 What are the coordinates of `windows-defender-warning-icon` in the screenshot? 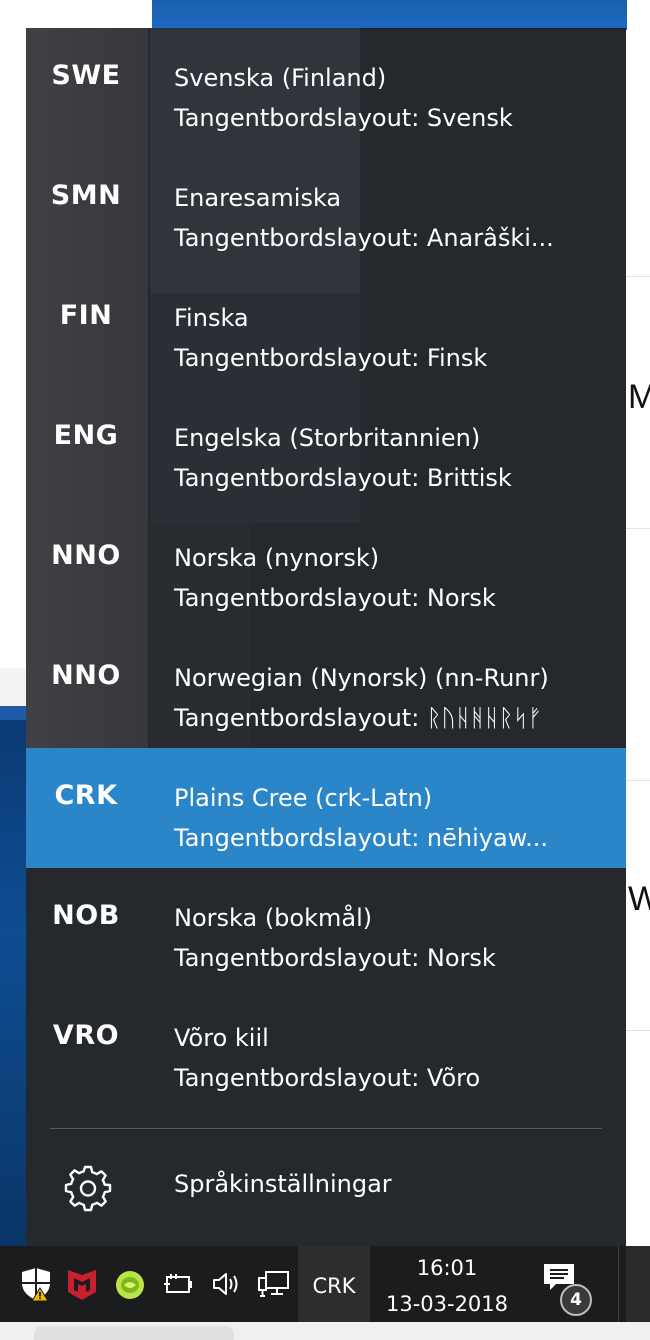 It's located at (36, 1284).